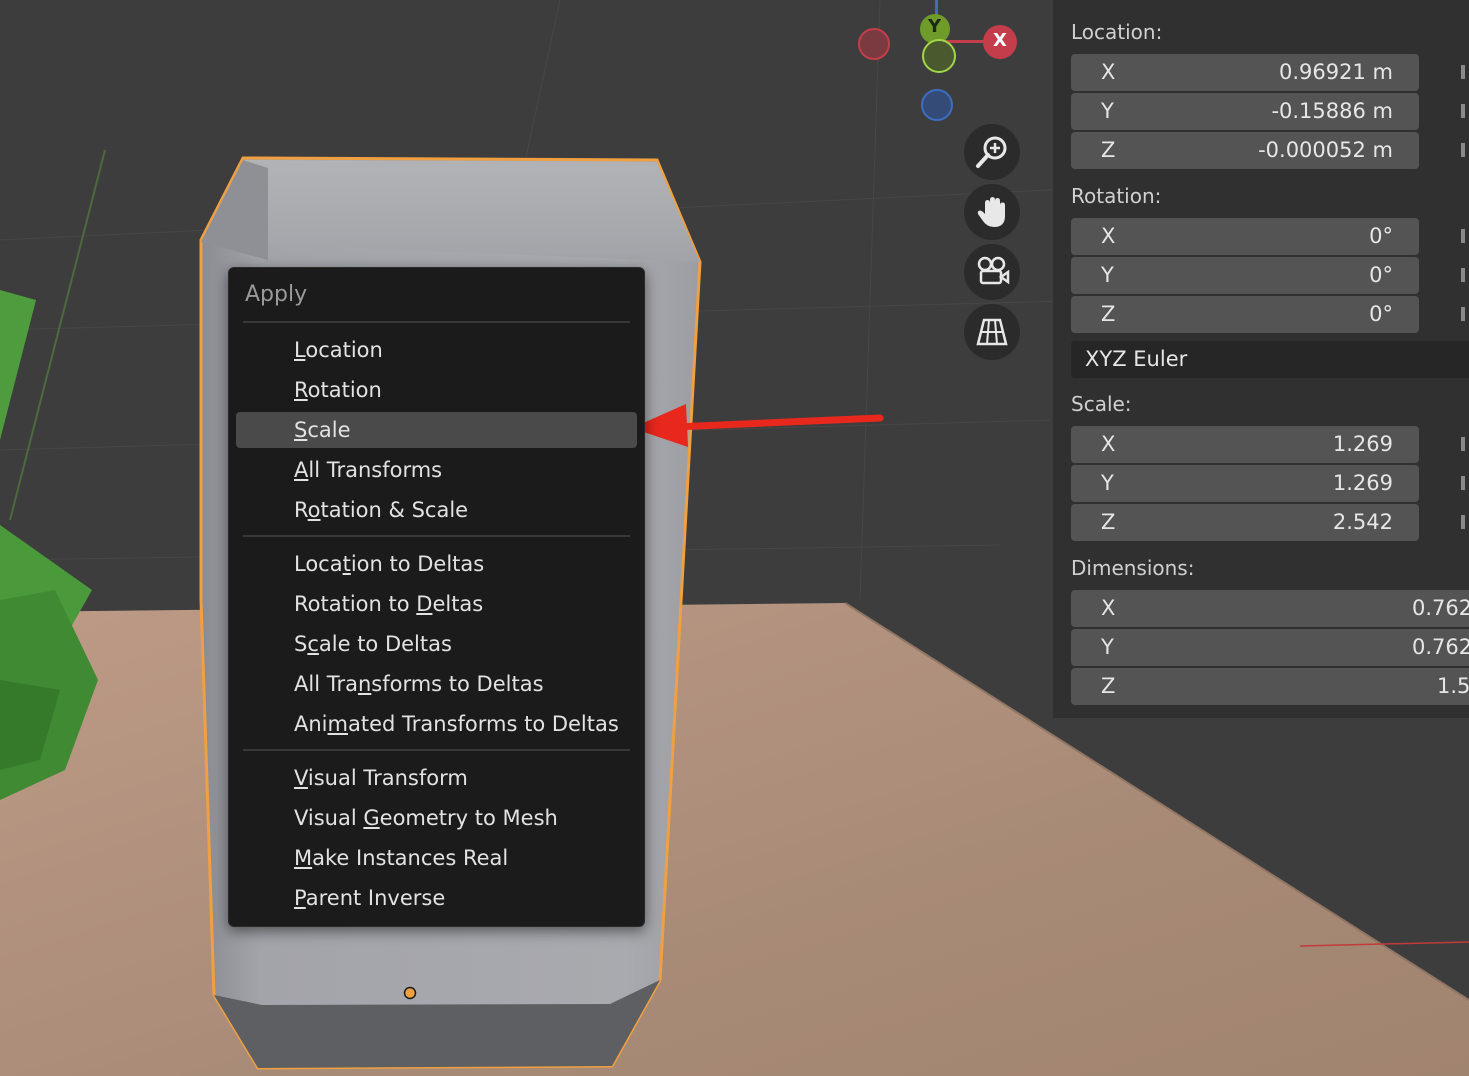  I want to click on scale-label: Scale:, so click(1101, 404).